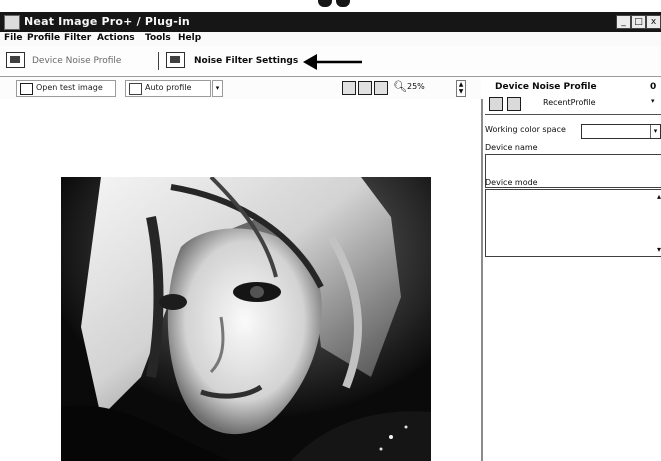 Image resolution: width=661 pixels, height=461 pixels. What do you see at coordinates (511, 182) in the screenshot?
I see `device-mode-label: Device mode` at bounding box center [511, 182].